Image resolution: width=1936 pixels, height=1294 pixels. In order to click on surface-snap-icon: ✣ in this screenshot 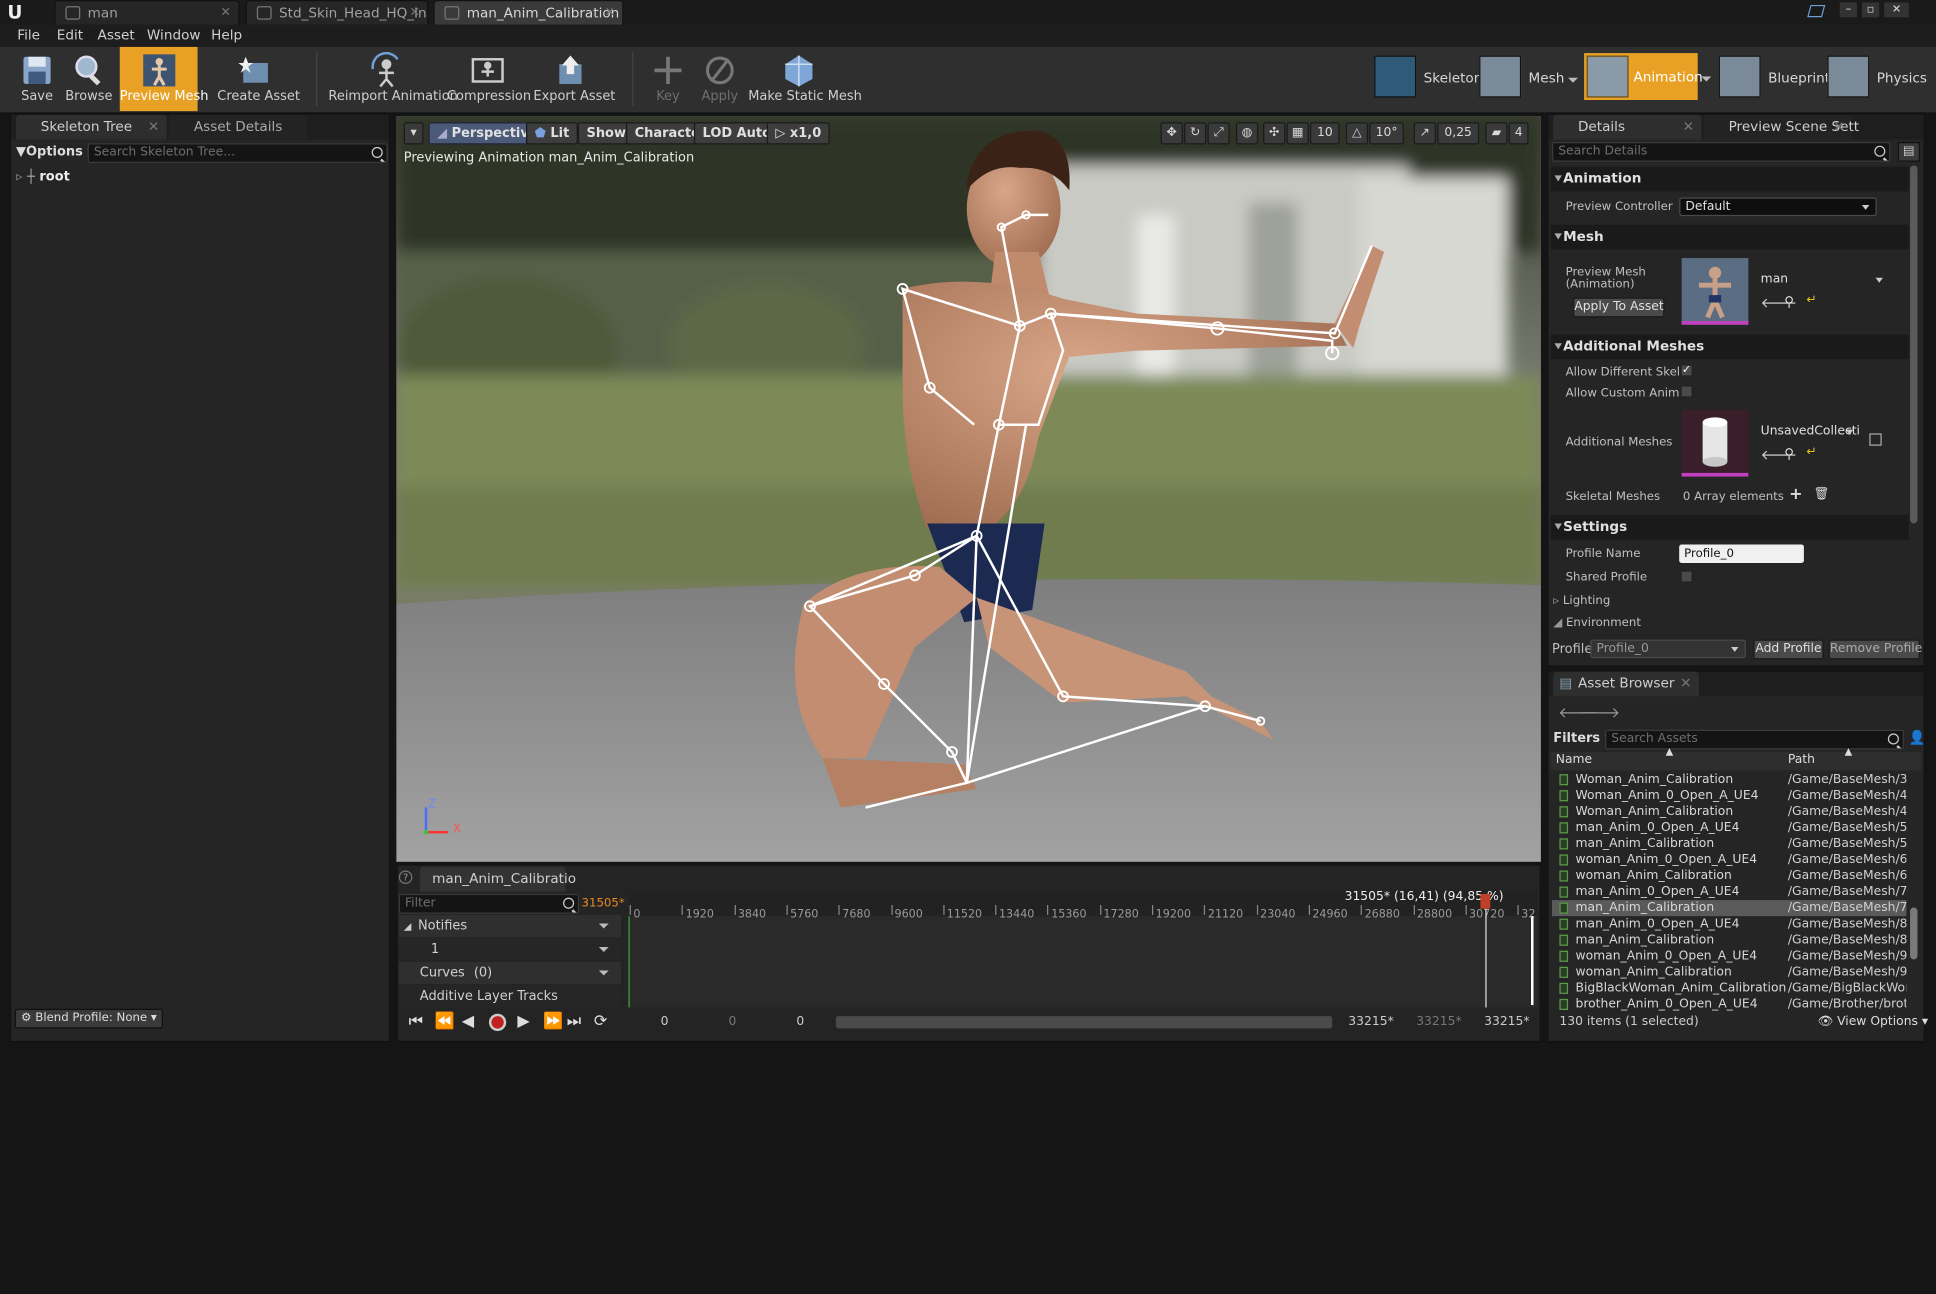, I will do `click(1274, 133)`.